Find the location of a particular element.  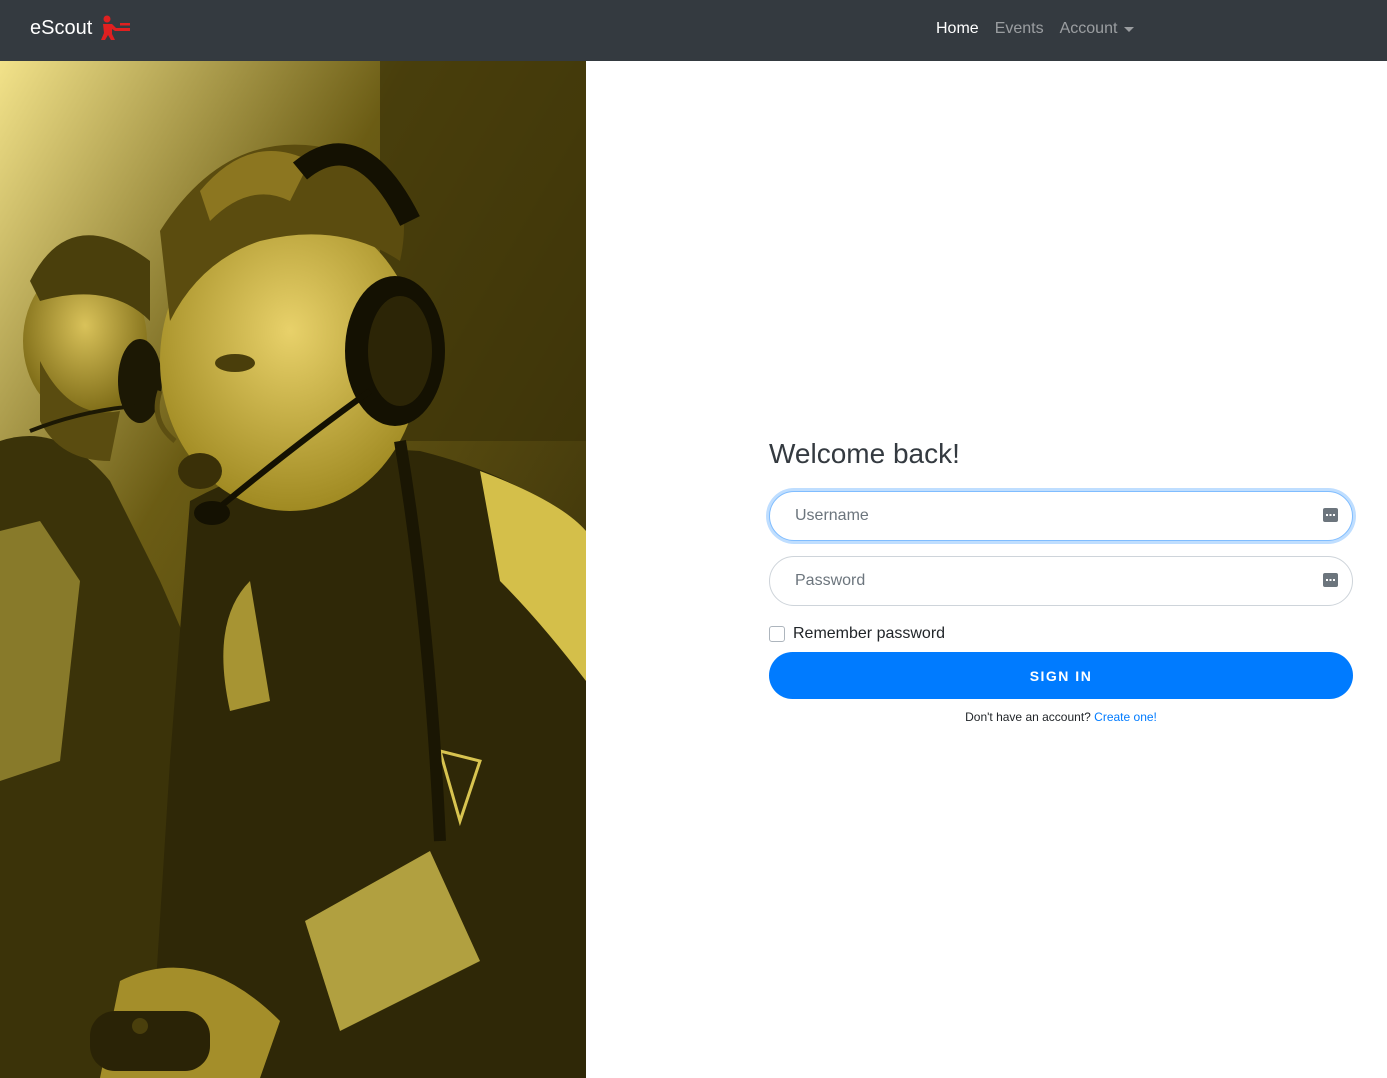

password-field is located at coordinates (1061, 581).